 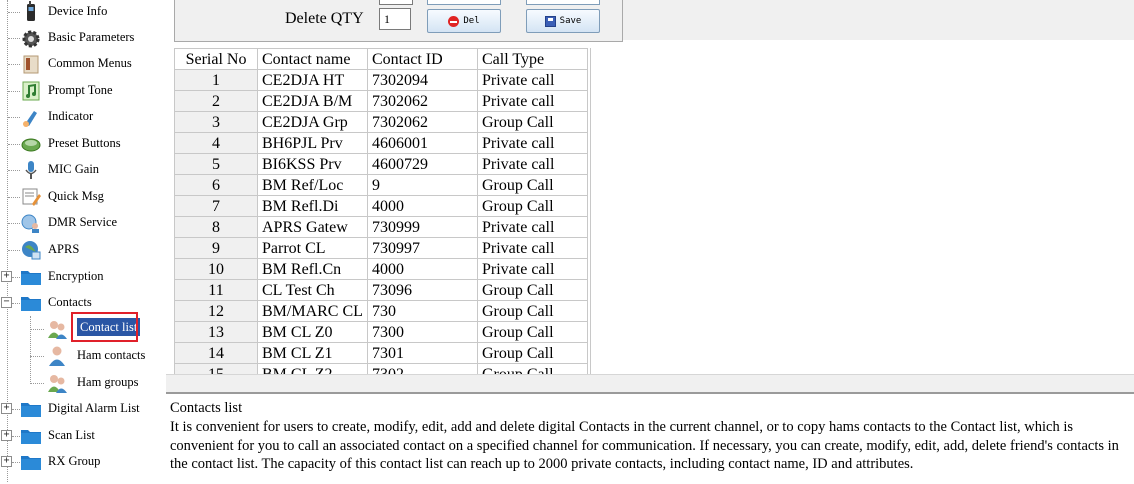 What do you see at coordinates (312, 353) in the screenshot?
I see `contact-name-cell: BM CL Z1` at bounding box center [312, 353].